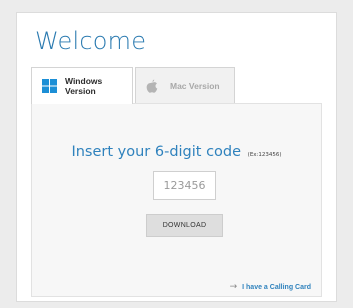 The width and height of the screenshot is (353, 308). I want to click on code-input, so click(184, 185).